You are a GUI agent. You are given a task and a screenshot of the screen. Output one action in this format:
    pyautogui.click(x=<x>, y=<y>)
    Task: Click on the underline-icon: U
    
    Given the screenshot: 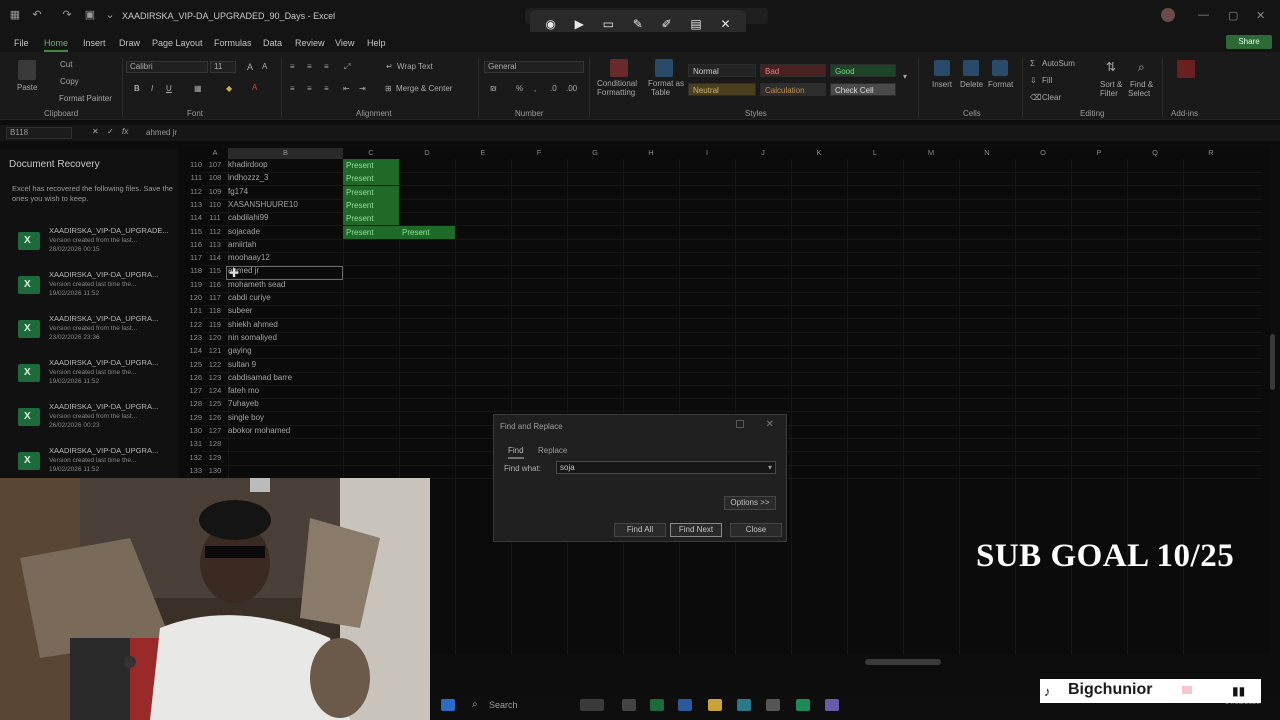 What is the action you would take?
    pyautogui.click(x=169, y=88)
    